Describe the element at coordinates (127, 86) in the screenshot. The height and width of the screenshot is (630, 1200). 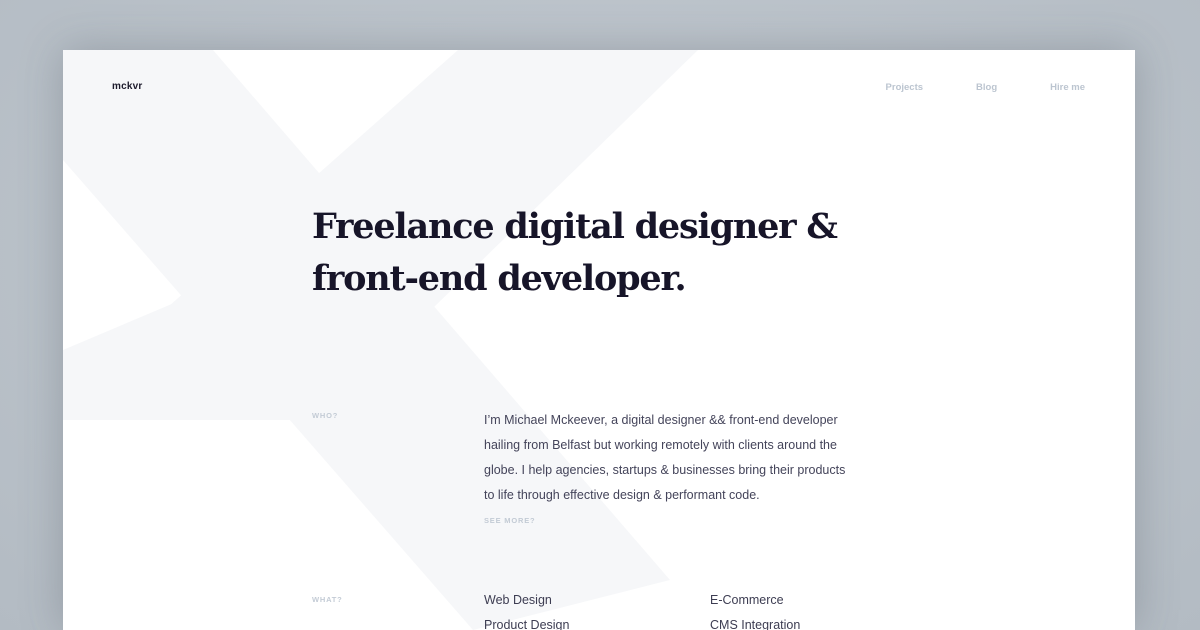
I see `site-logo: mckvr` at that location.